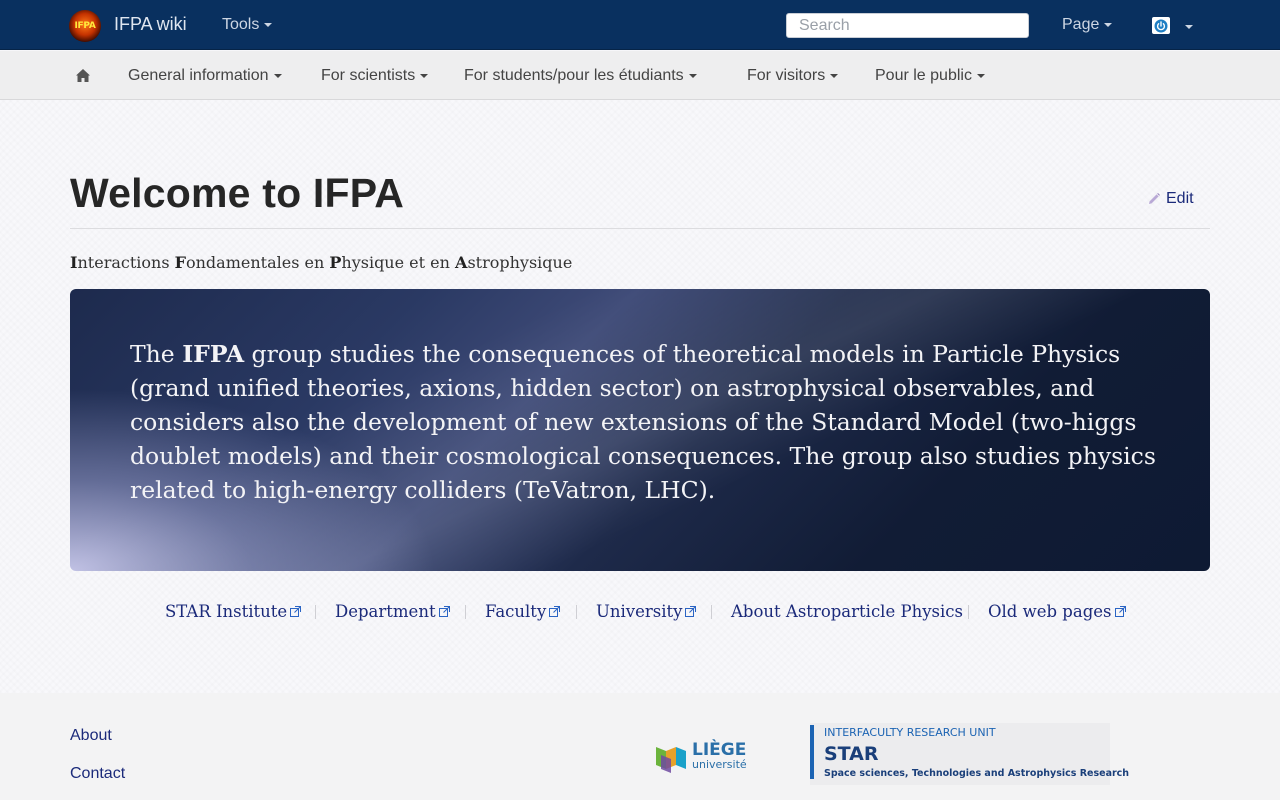 Image resolution: width=1280 pixels, height=800 pixels. I want to click on subtitle-initial: A, so click(461, 262).